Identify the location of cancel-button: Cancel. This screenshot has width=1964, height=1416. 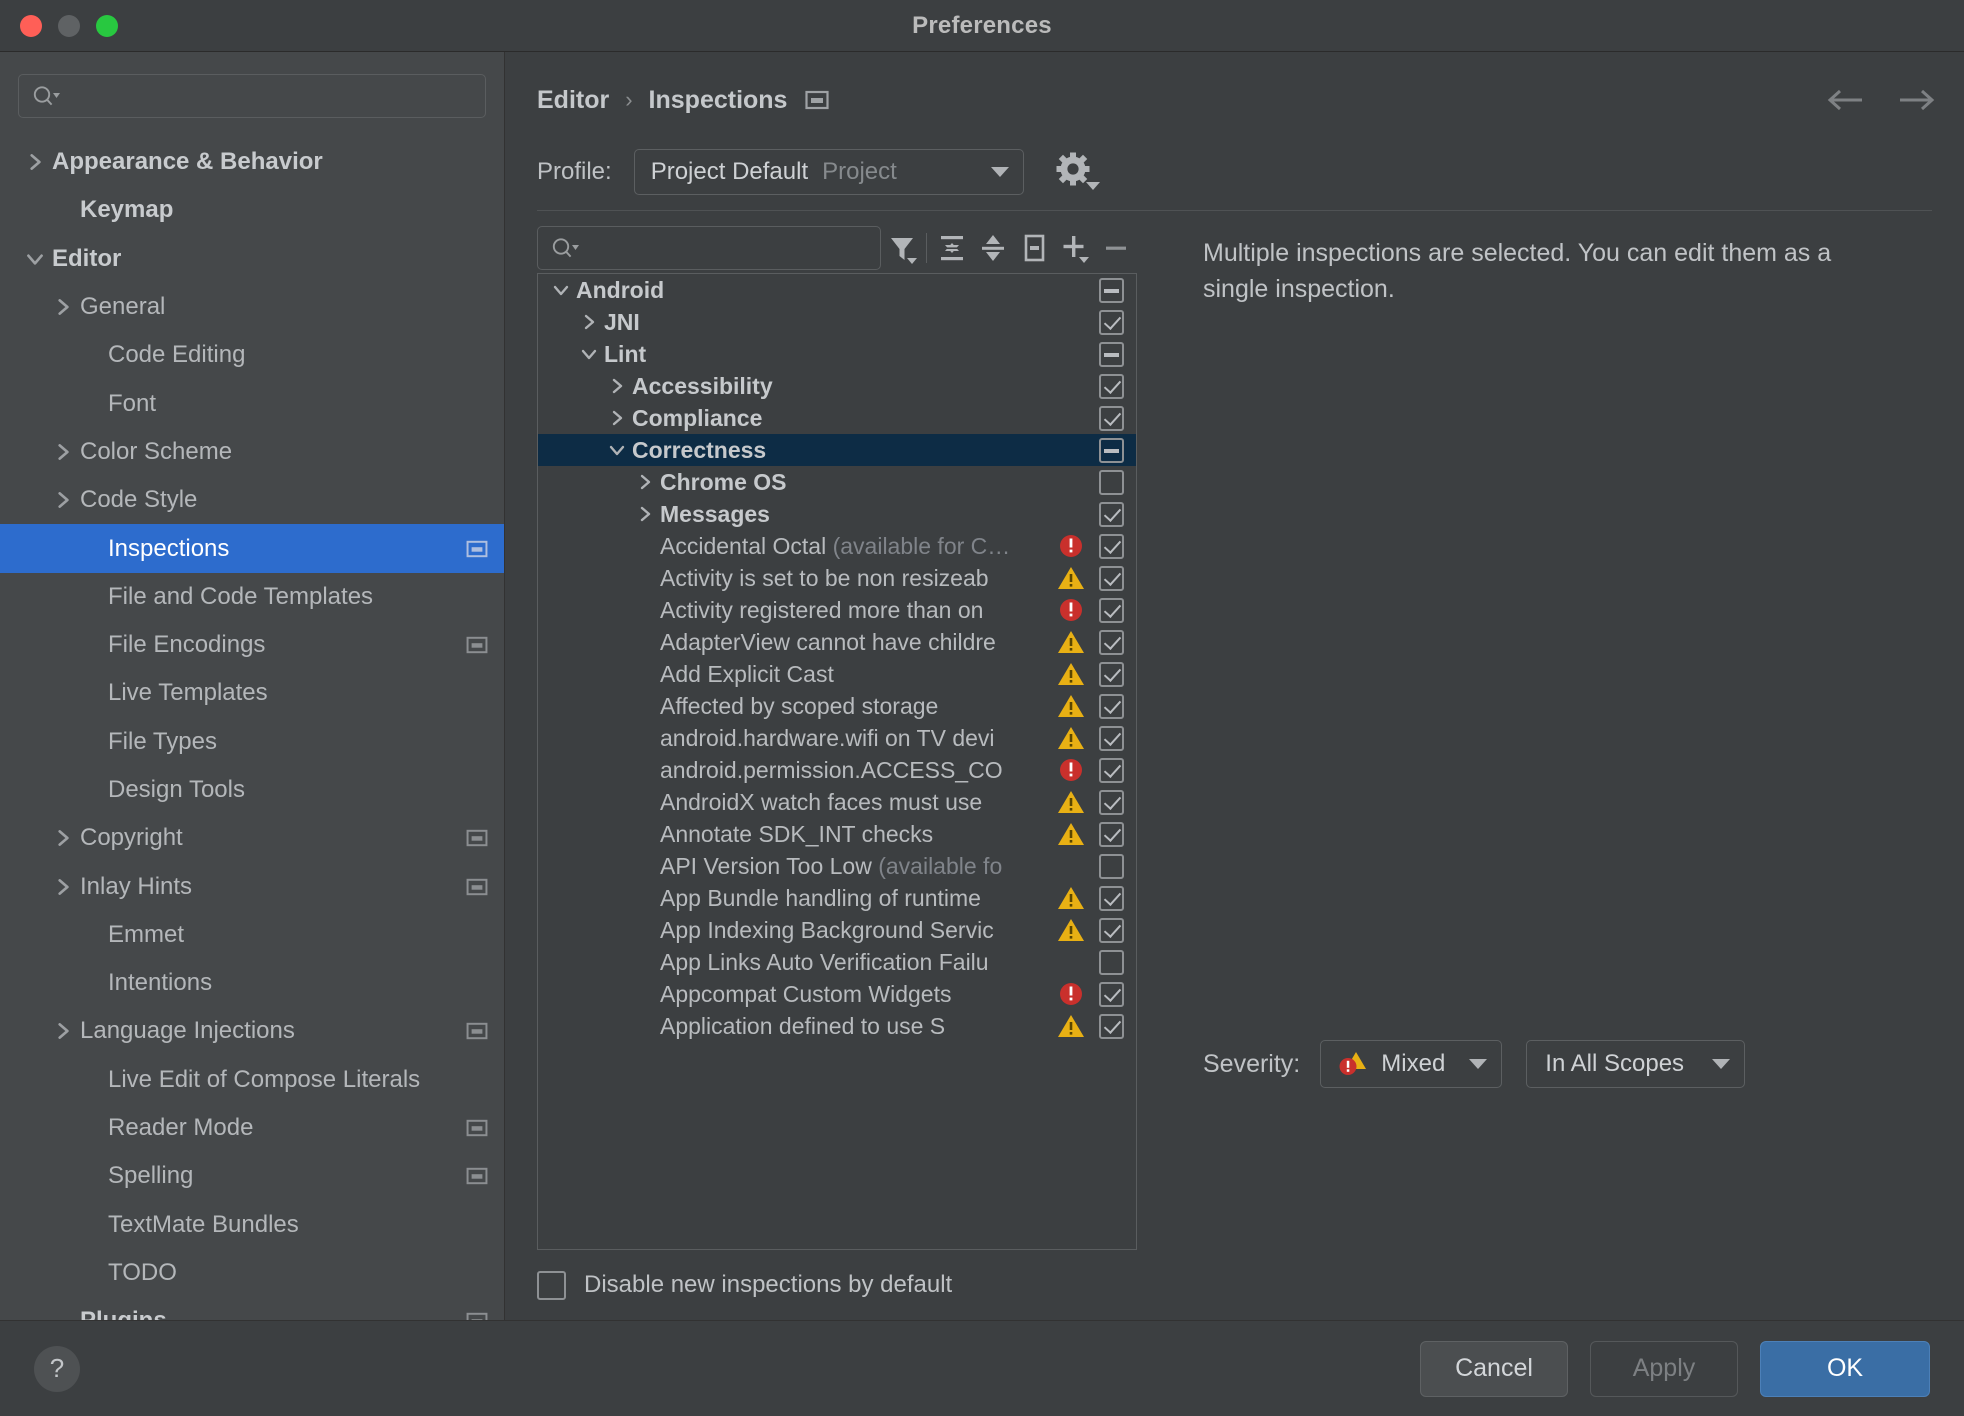
(1494, 1368).